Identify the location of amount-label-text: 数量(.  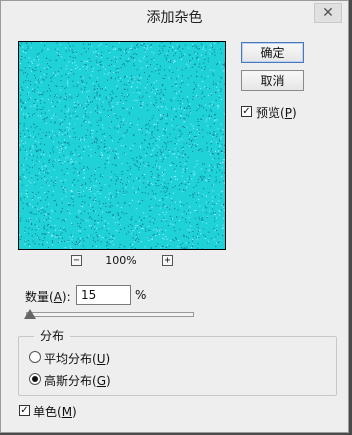
(39, 297).